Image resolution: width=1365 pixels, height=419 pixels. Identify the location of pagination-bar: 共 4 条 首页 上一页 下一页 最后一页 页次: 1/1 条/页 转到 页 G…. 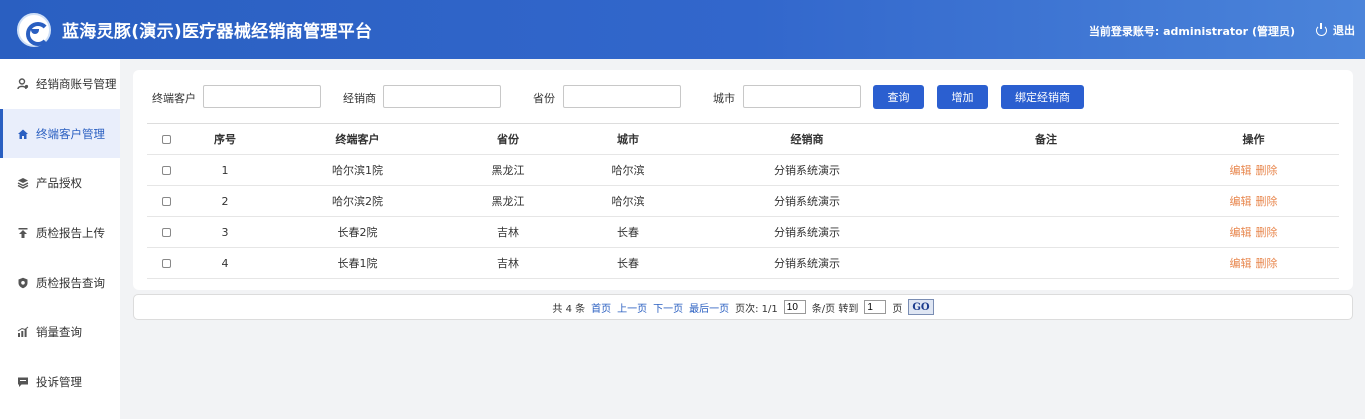
(743, 307).